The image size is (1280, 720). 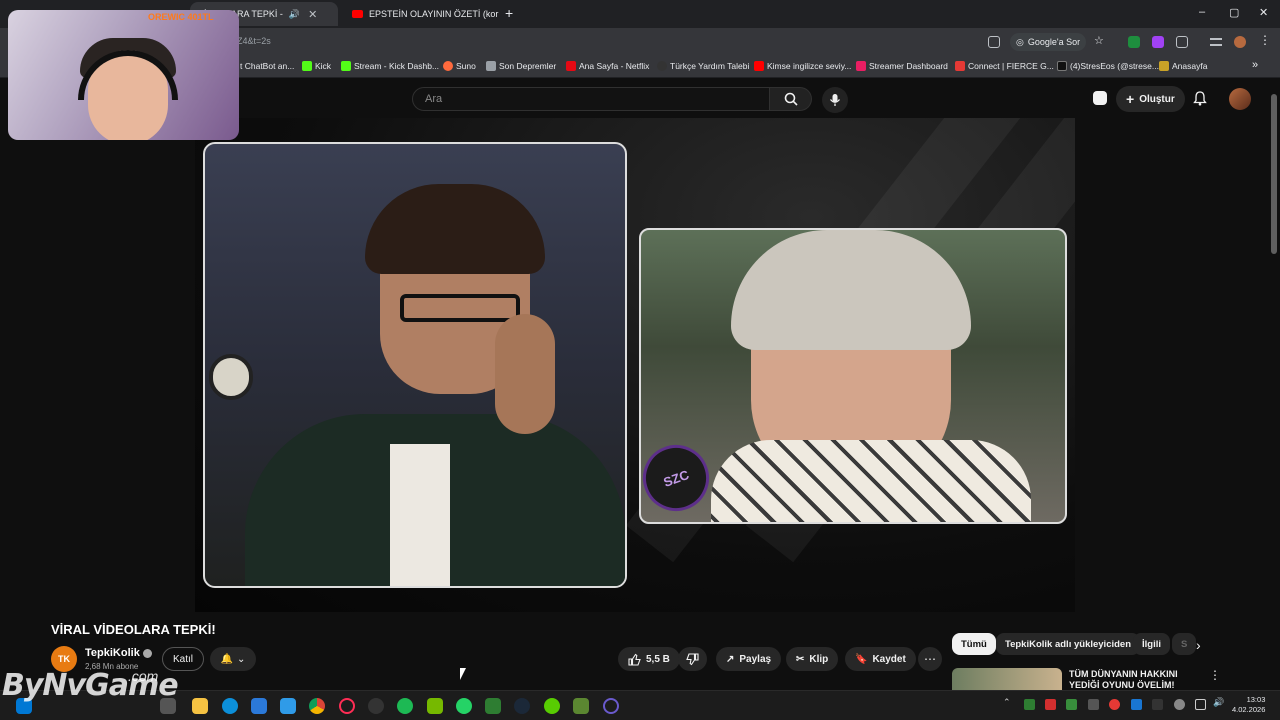 What do you see at coordinates (1184, 644) in the screenshot?
I see `chip-more: S` at bounding box center [1184, 644].